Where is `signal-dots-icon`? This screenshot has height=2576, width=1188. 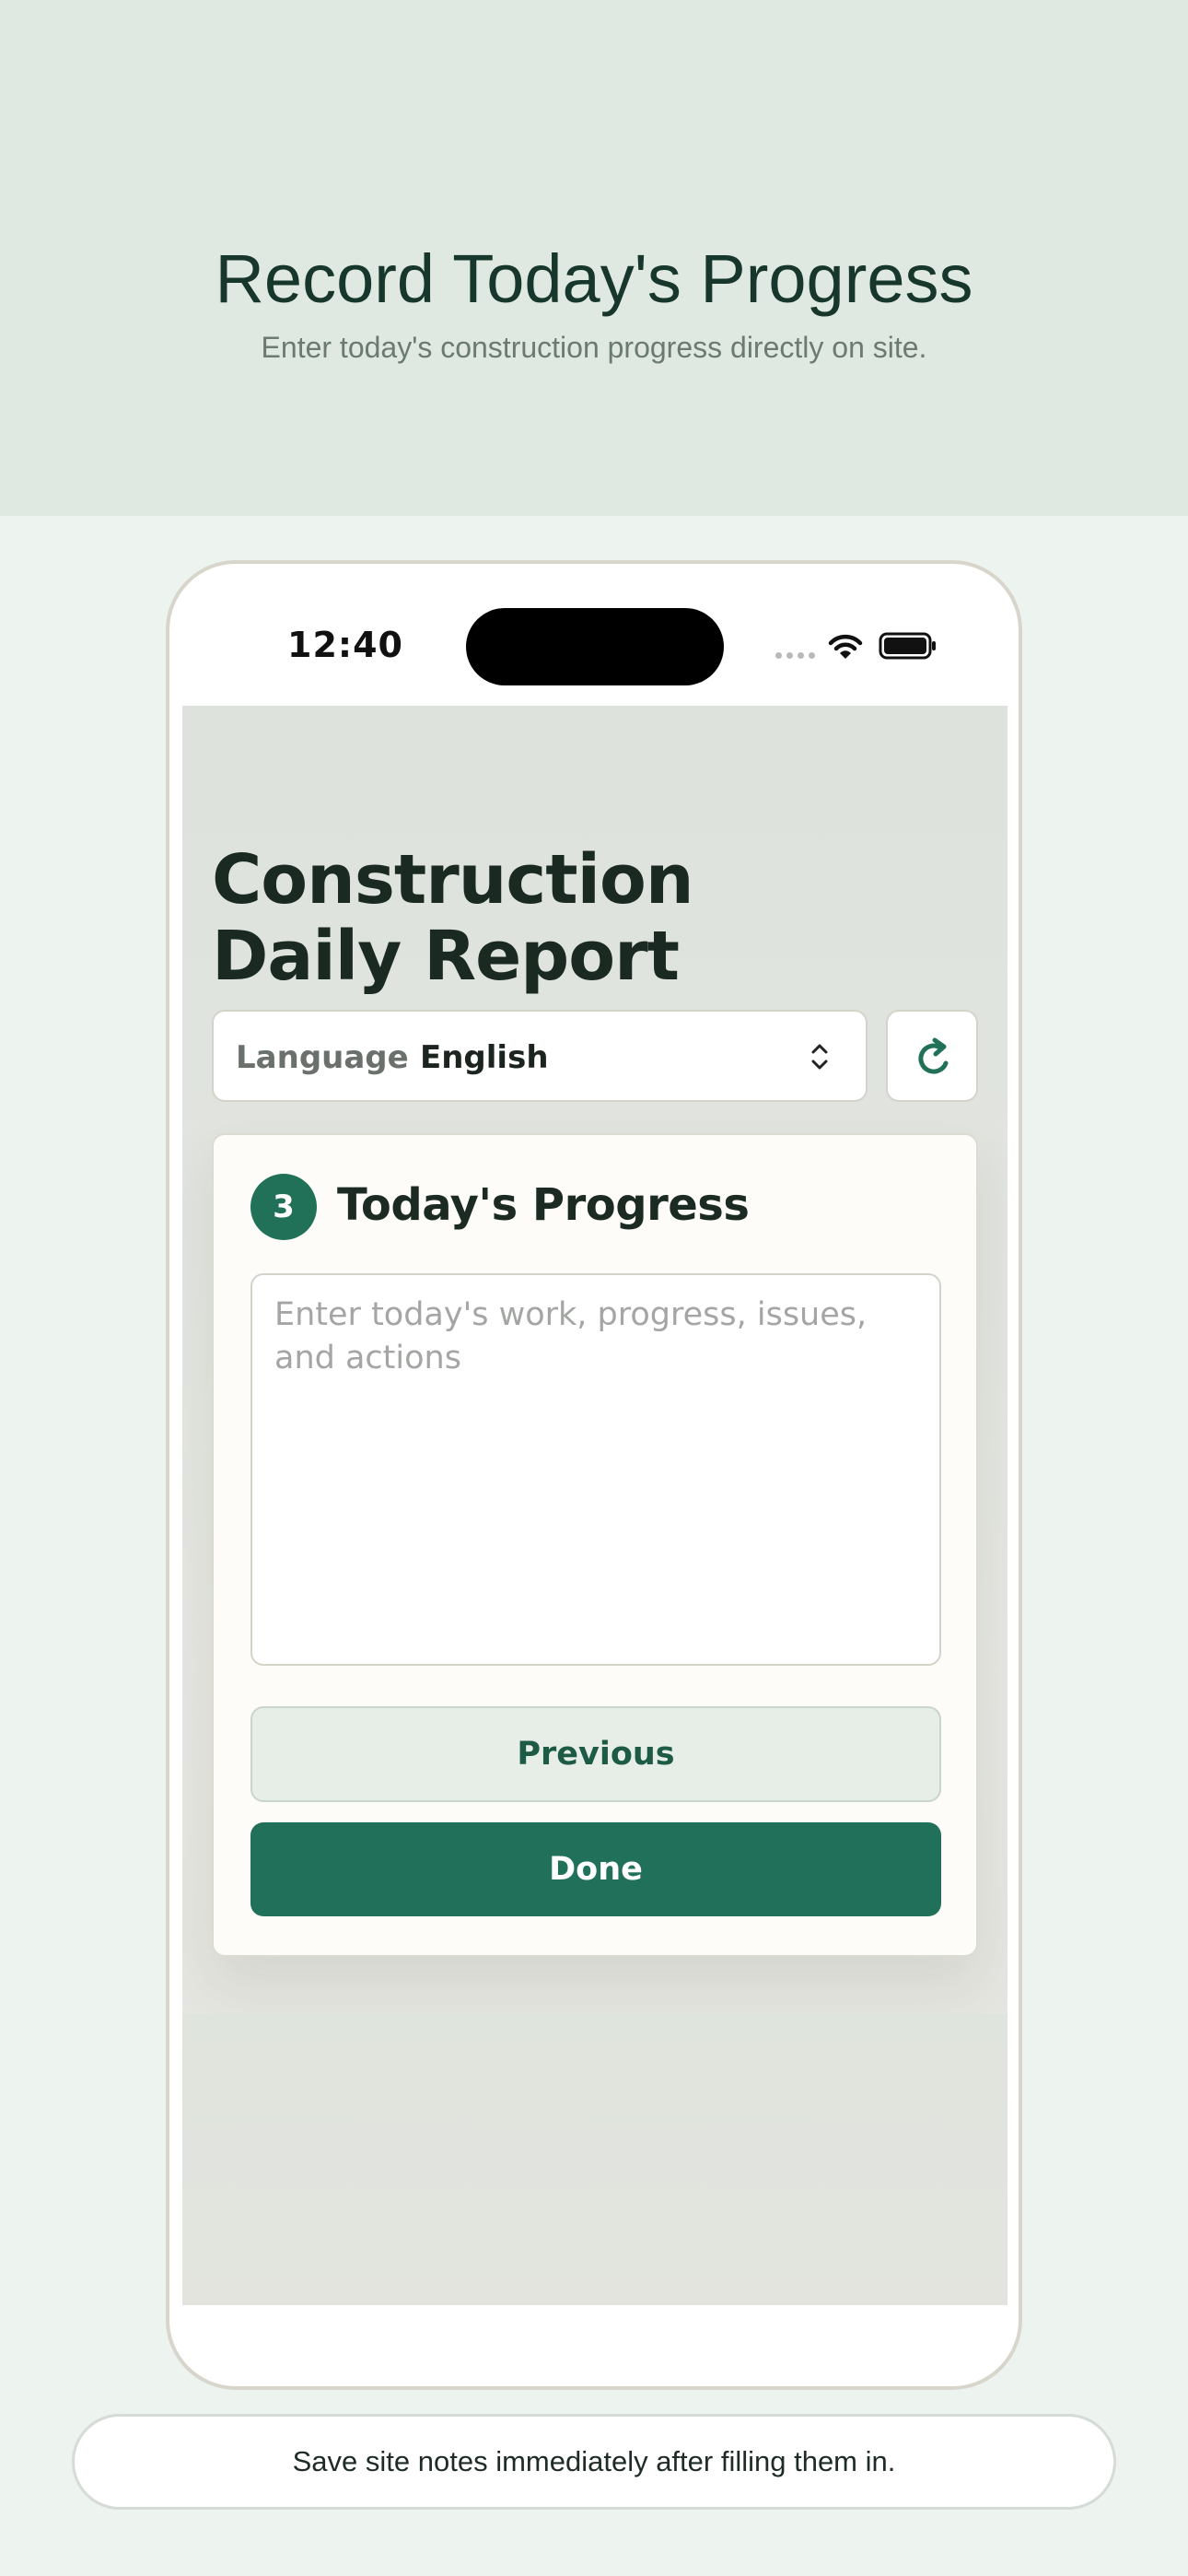
signal-dots-icon is located at coordinates (795, 656).